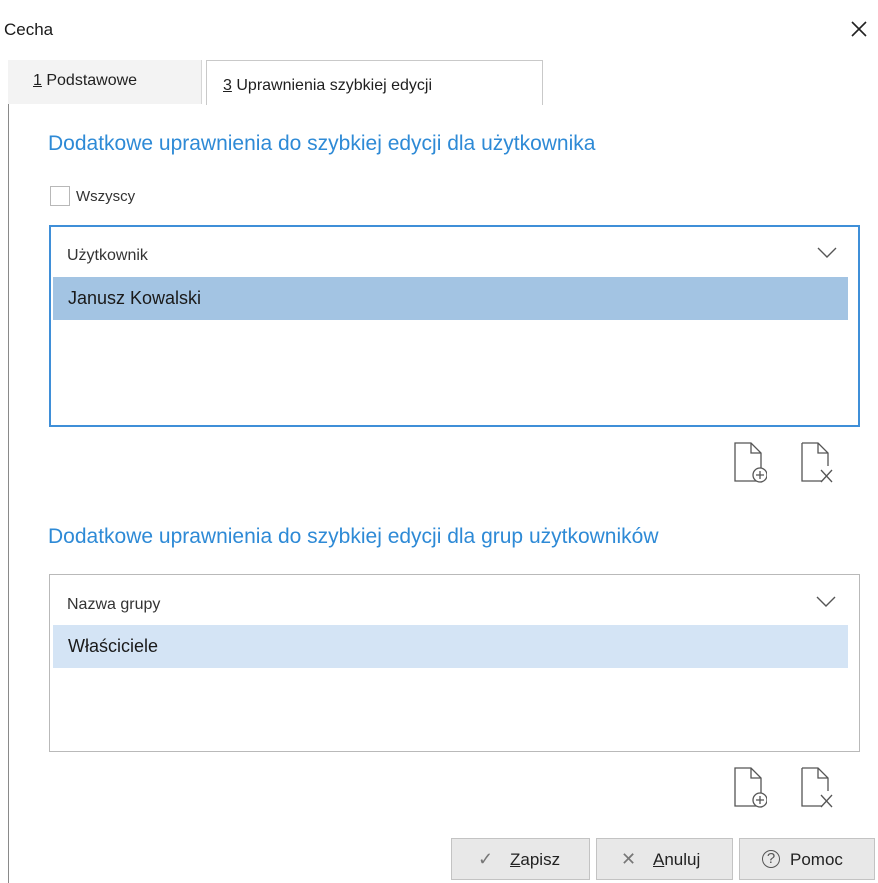 This screenshot has width=878, height=883. I want to click on all-users-checkbox, so click(60, 196).